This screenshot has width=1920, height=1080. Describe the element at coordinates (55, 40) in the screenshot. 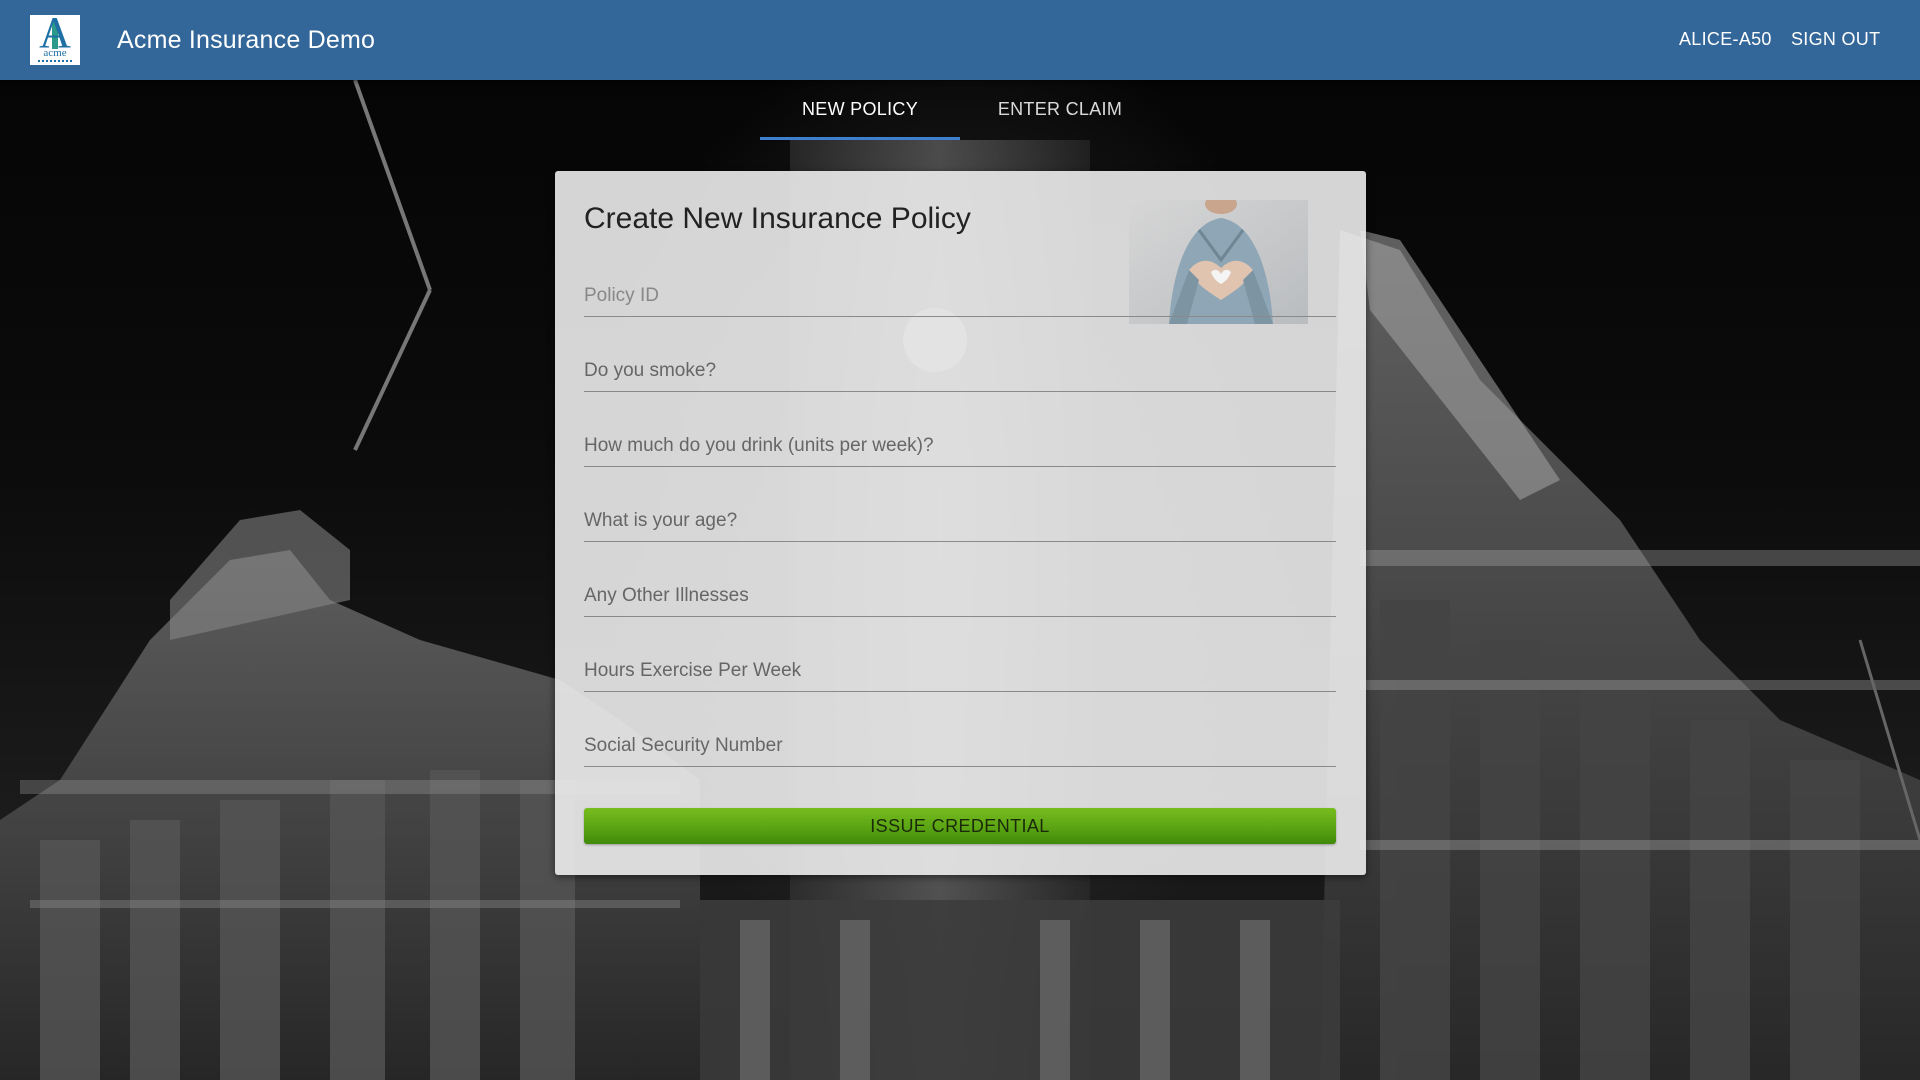

I see `acme-logo: A acme` at that location.